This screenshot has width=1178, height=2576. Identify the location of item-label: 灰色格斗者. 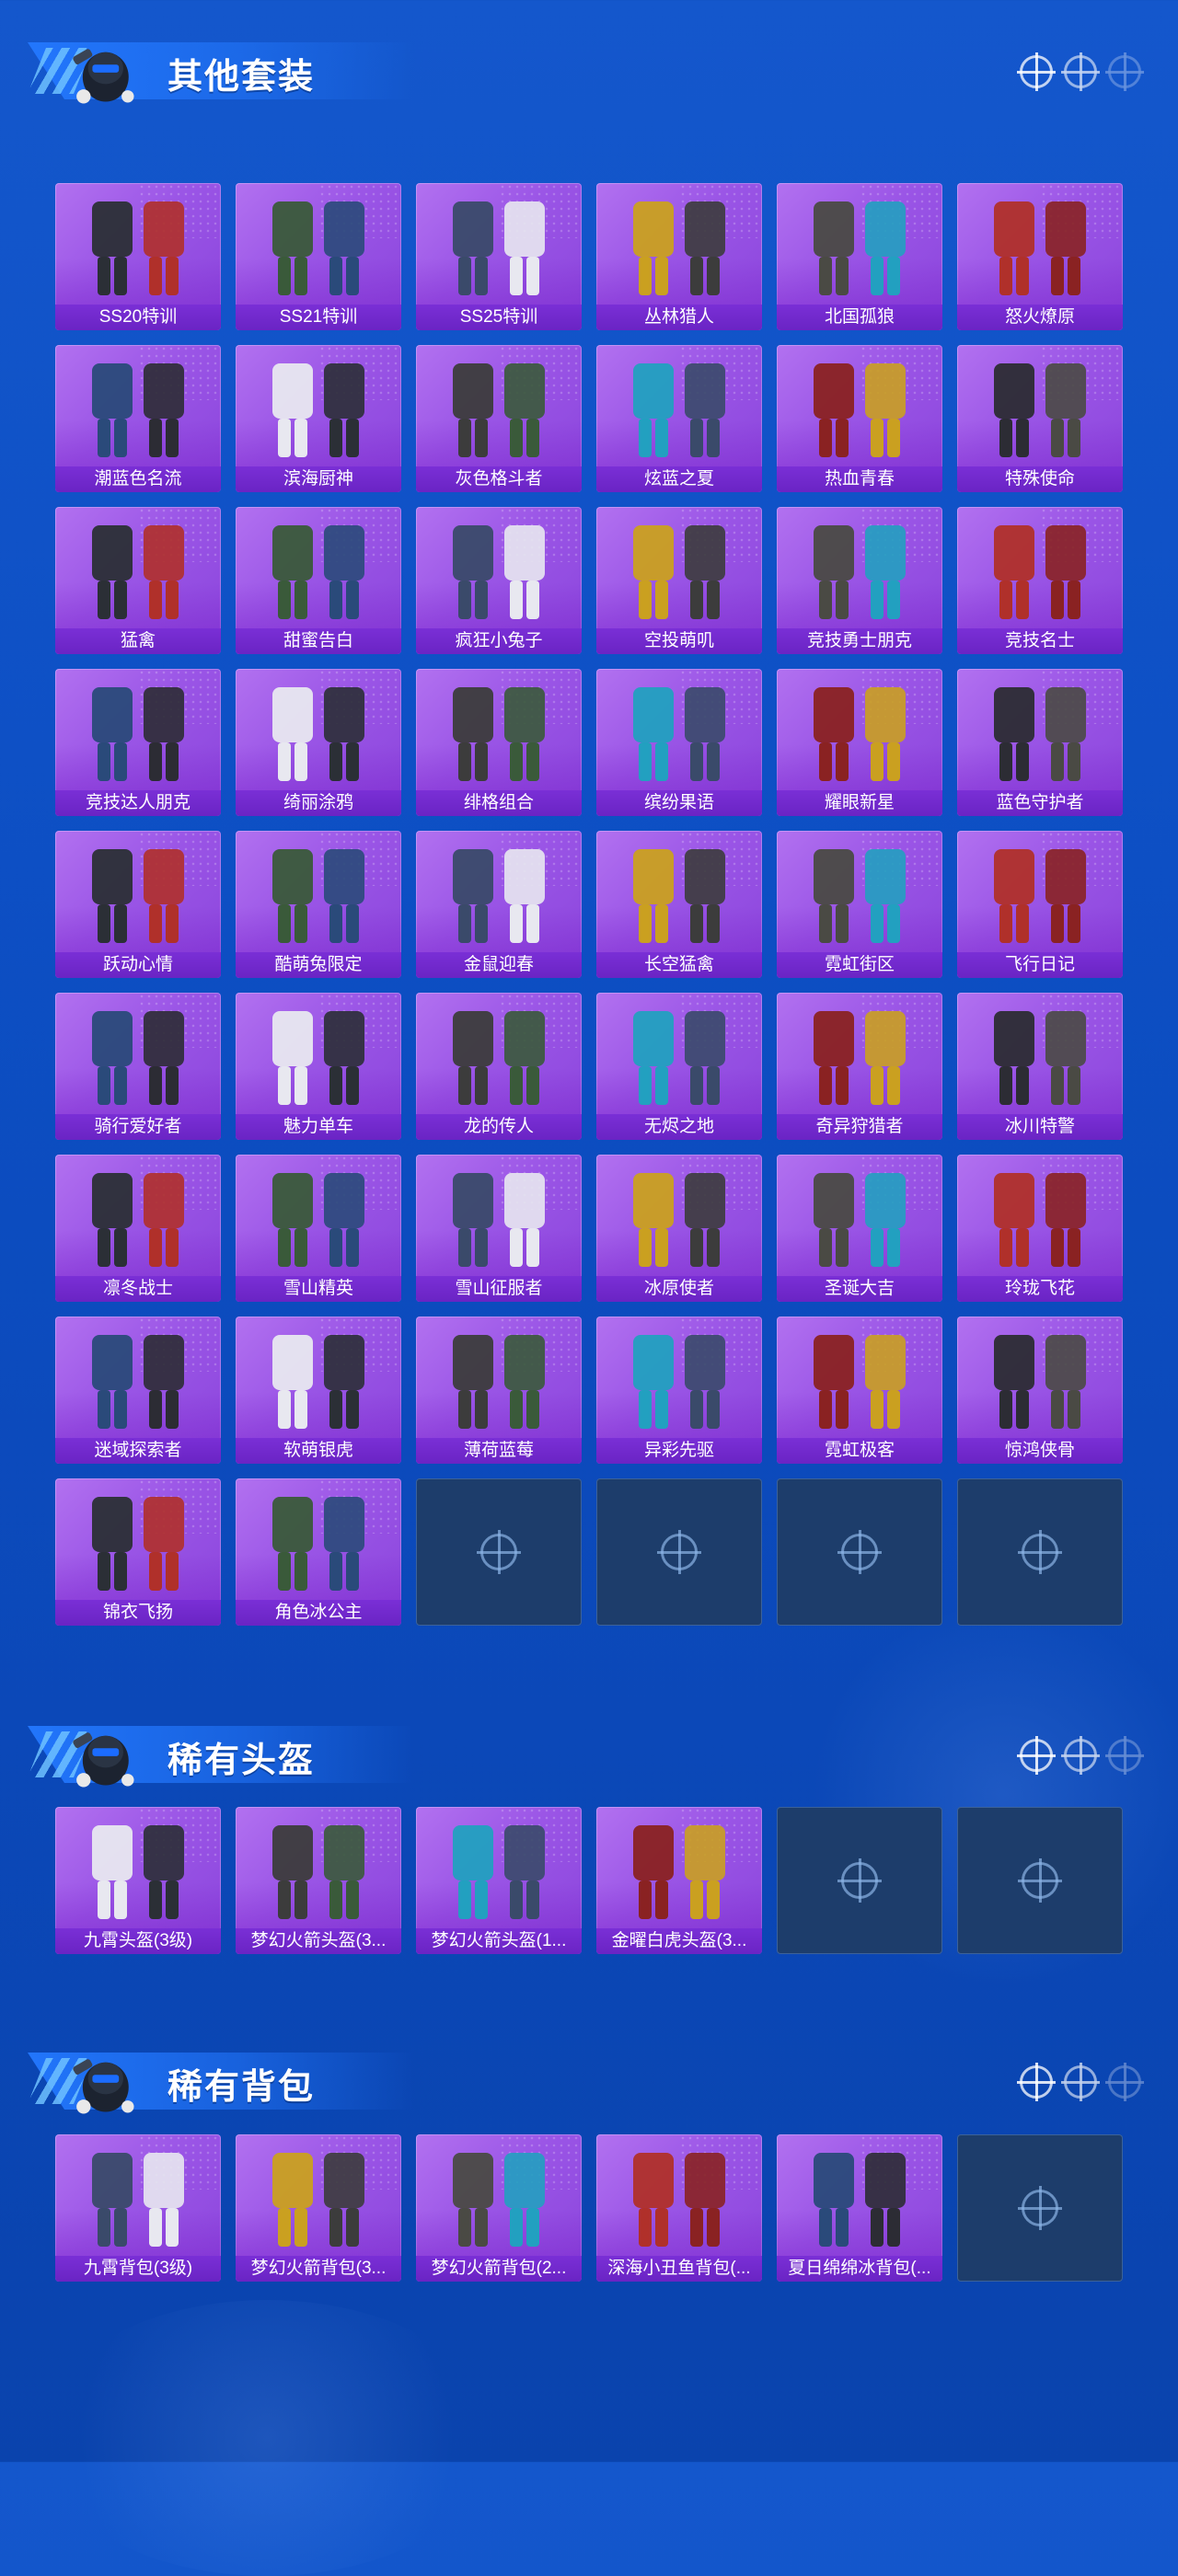
(499, 479).